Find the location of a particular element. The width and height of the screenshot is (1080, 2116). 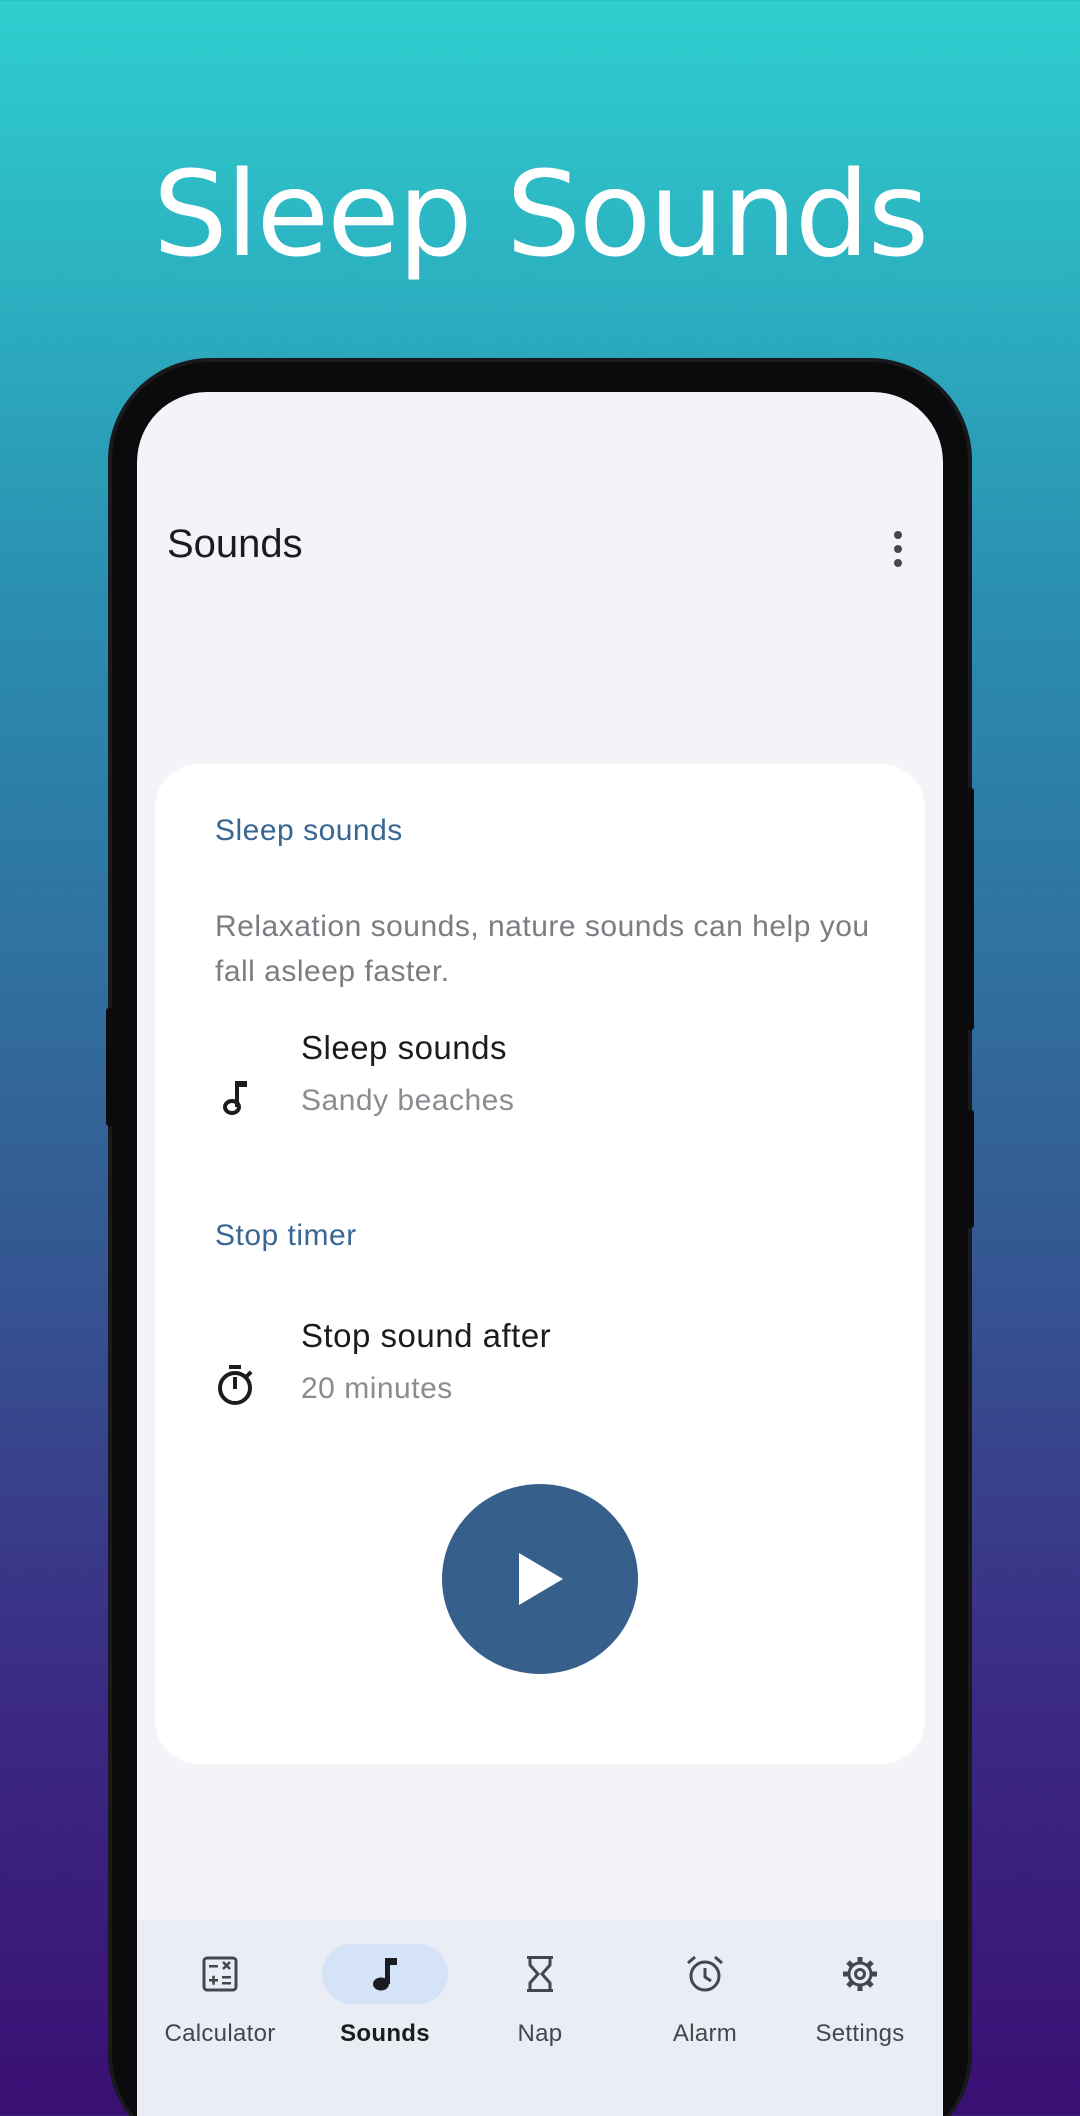

calculator-icon is located at coordinates (220, 1974).